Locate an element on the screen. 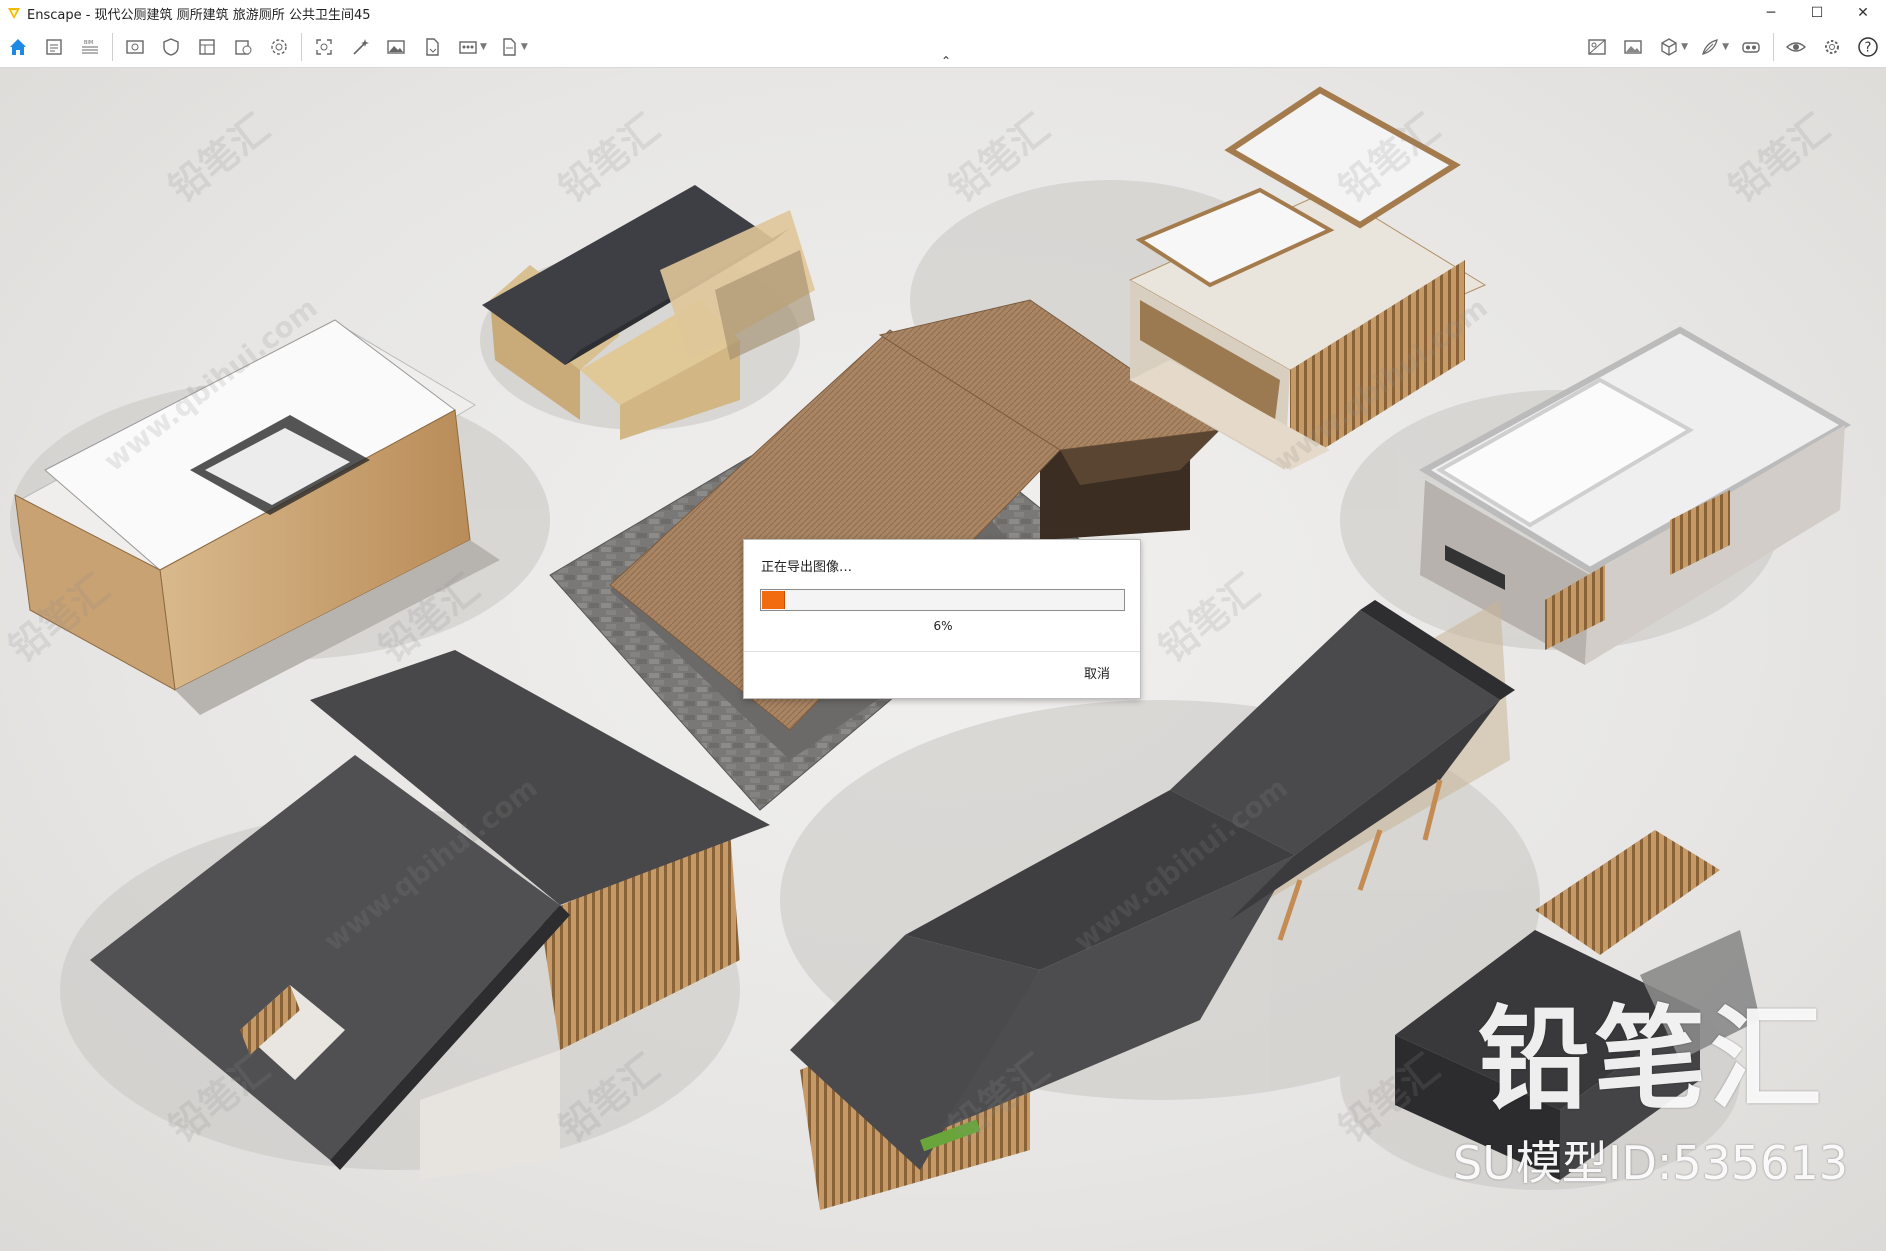  progress-bar is located at coordinates (942, 600).